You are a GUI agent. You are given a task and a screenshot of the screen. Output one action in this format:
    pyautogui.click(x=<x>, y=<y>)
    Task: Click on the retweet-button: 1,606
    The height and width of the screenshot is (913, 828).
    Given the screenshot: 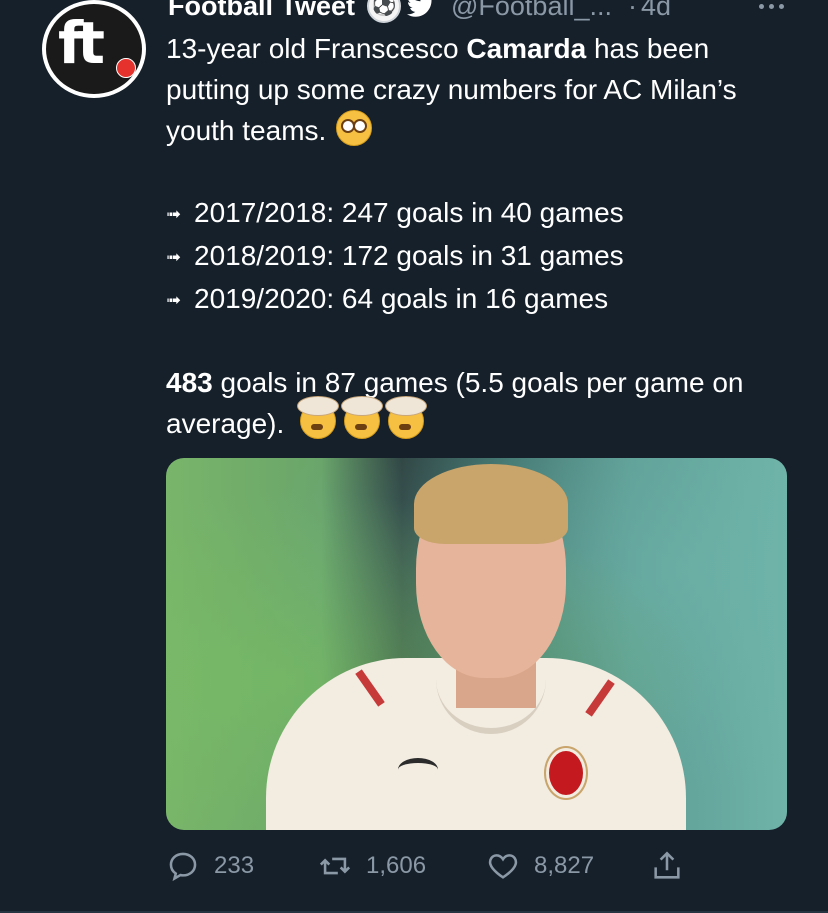 What is the action you would take?
    pyautogui.click(x=402, y=866)
    